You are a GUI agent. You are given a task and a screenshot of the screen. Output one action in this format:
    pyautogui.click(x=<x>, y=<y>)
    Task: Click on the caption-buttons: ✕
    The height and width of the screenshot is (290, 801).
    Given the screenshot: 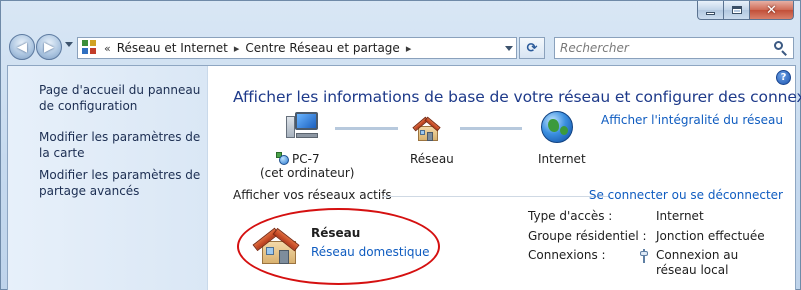 What is the action you would take?
    pyautogui.click(x=745, y=10)
    